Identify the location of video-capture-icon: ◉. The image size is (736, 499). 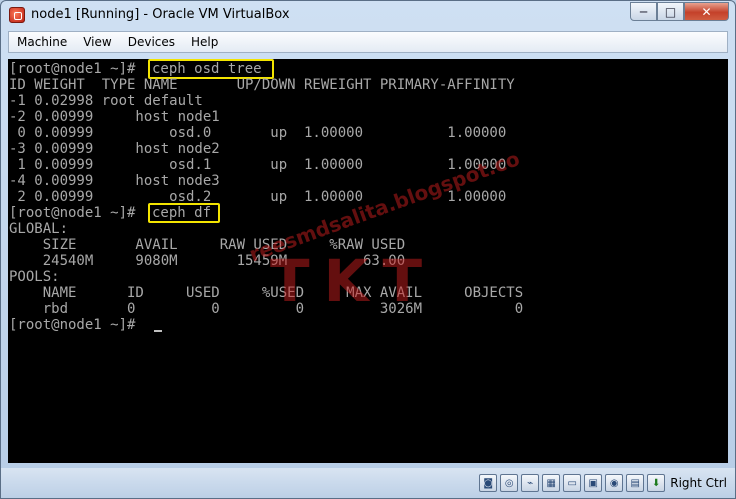
(614, 483).